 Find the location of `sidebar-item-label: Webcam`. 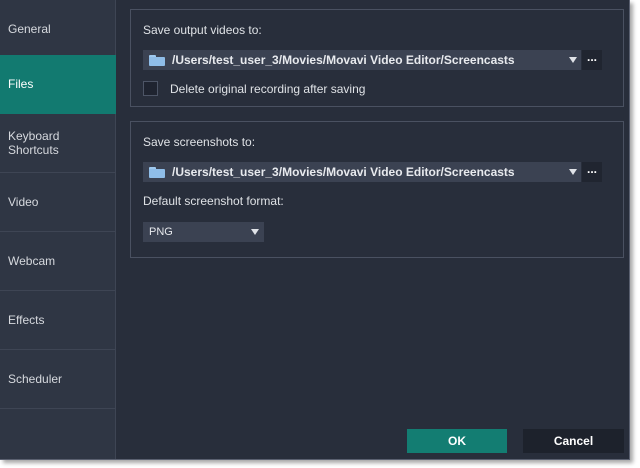

sidebar-item-label: Webcam is located at coordinates (32, 261).